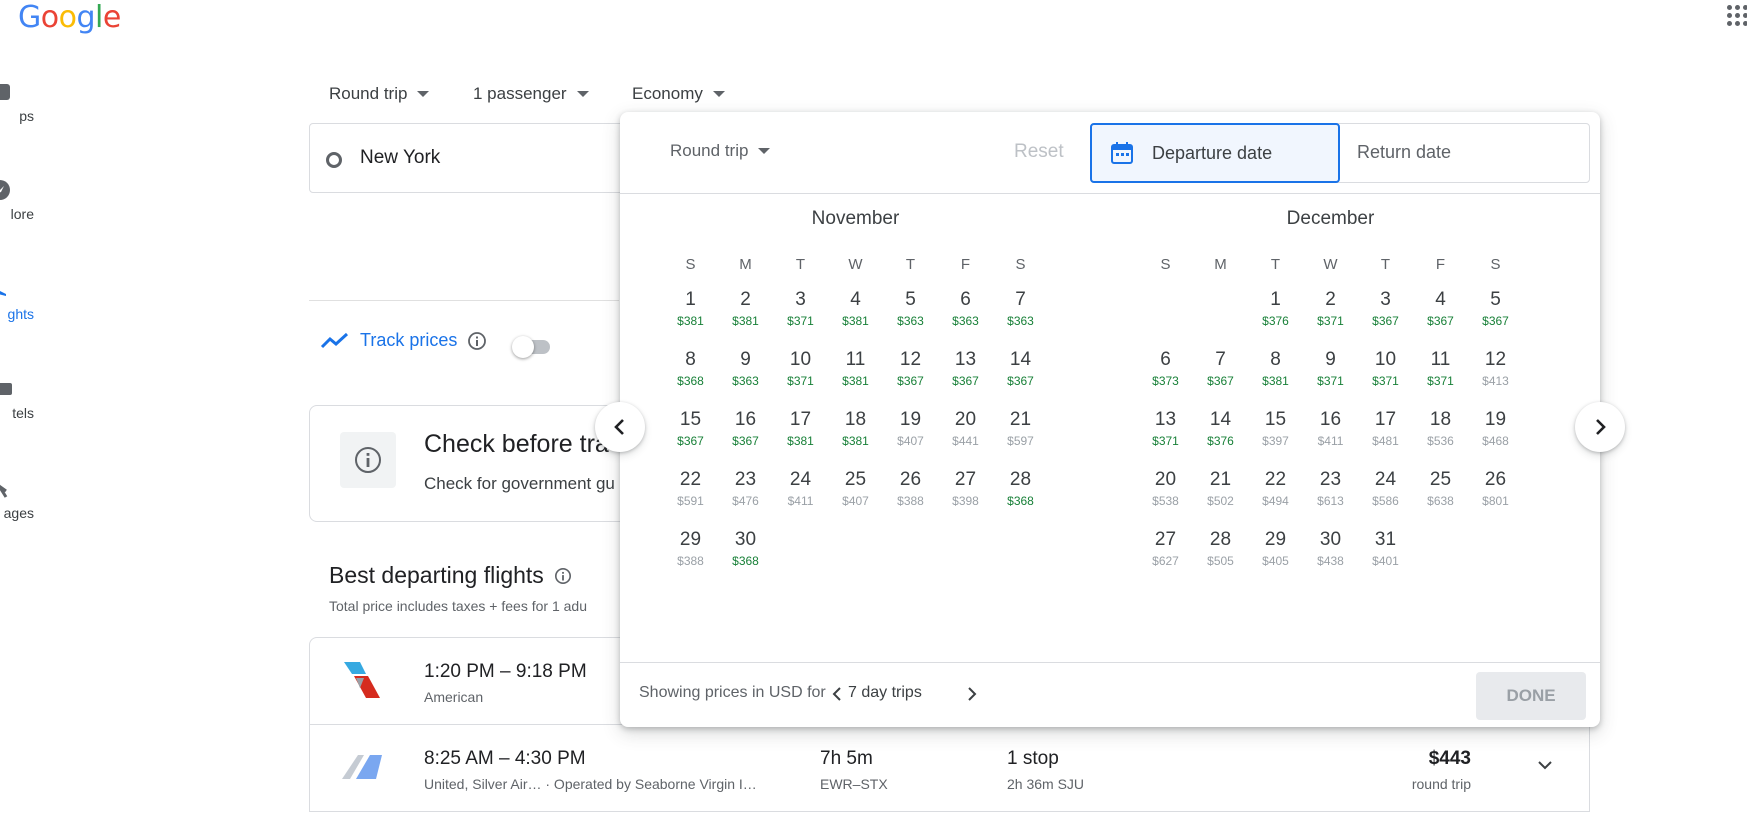 The image size is (1747, 828). What do you see at coordinates (690, 497) in the screenshot?
I see `calendar-day: 22 $591` at bounding box center [690, 497].